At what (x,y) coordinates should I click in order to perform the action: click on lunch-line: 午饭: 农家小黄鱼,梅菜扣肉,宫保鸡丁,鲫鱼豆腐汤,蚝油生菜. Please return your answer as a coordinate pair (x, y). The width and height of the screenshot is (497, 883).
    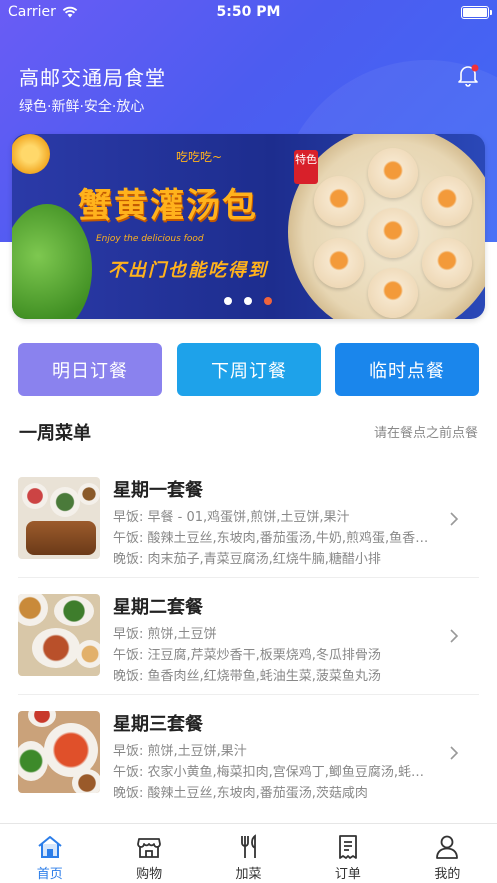
    Looking at the image, I should click on (275, 772).